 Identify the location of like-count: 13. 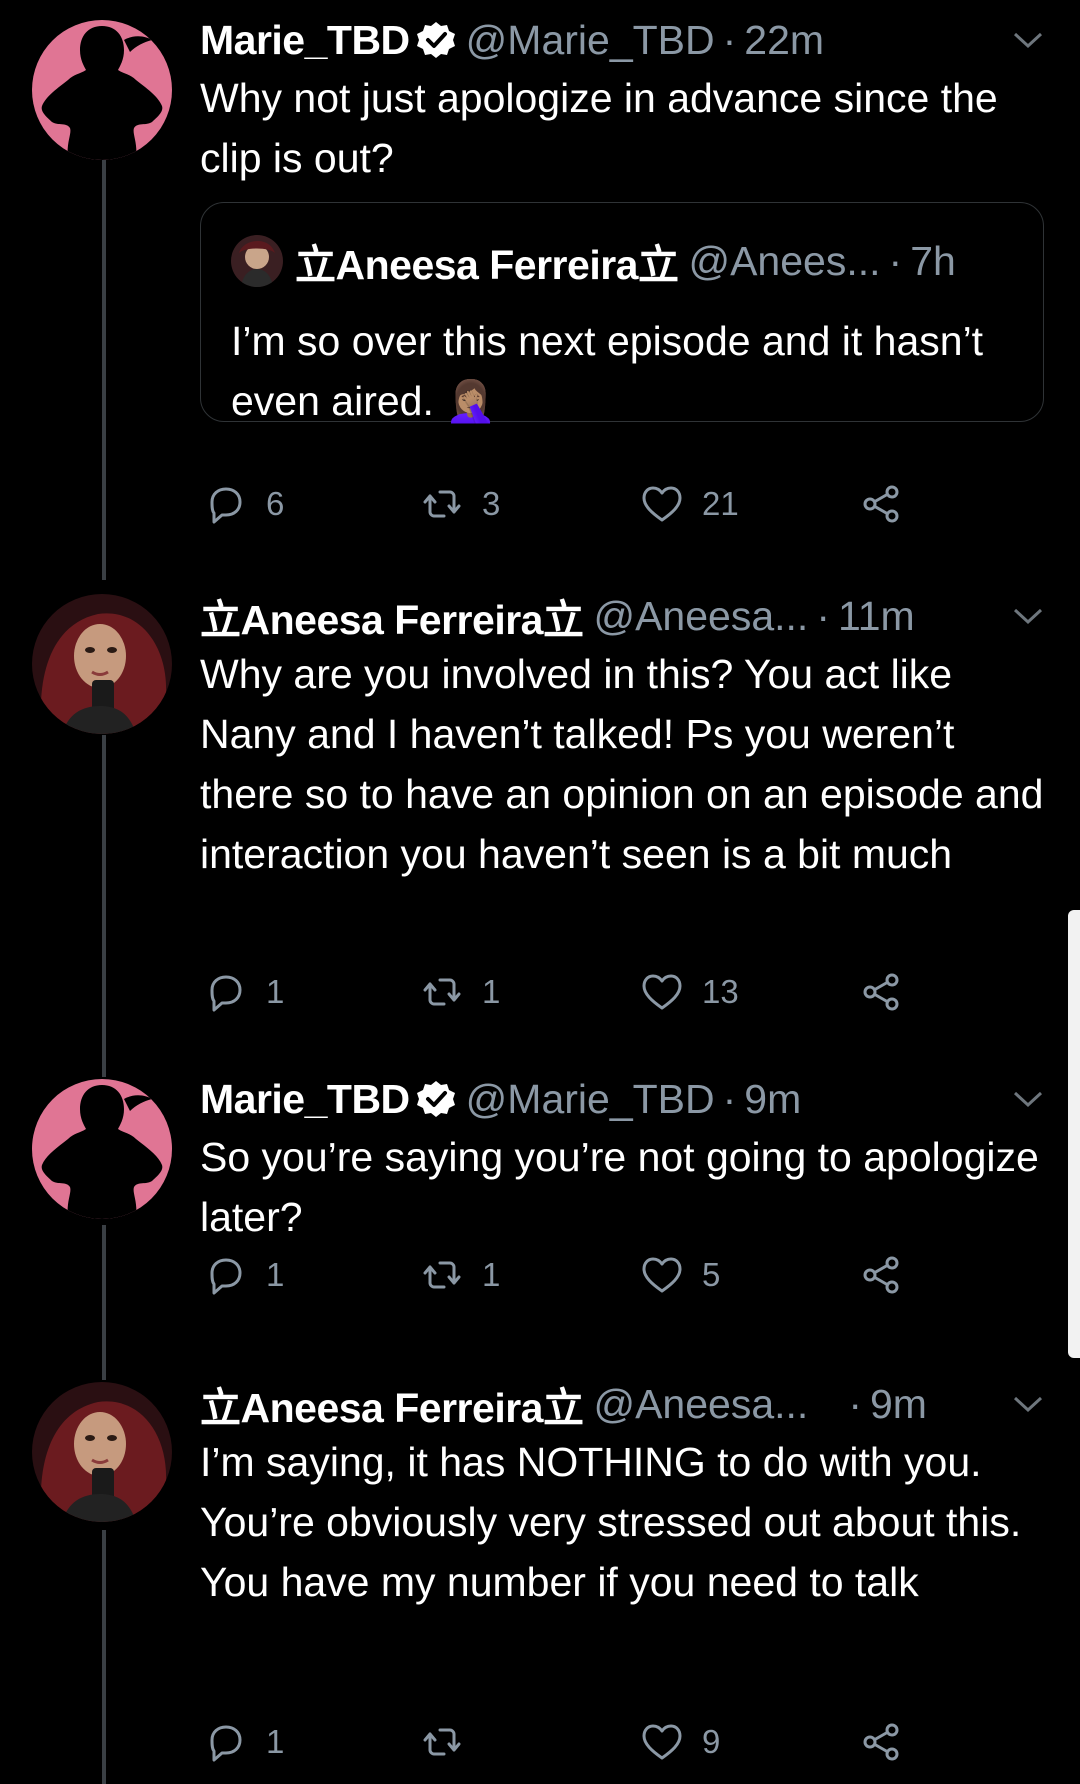
(720, 991).